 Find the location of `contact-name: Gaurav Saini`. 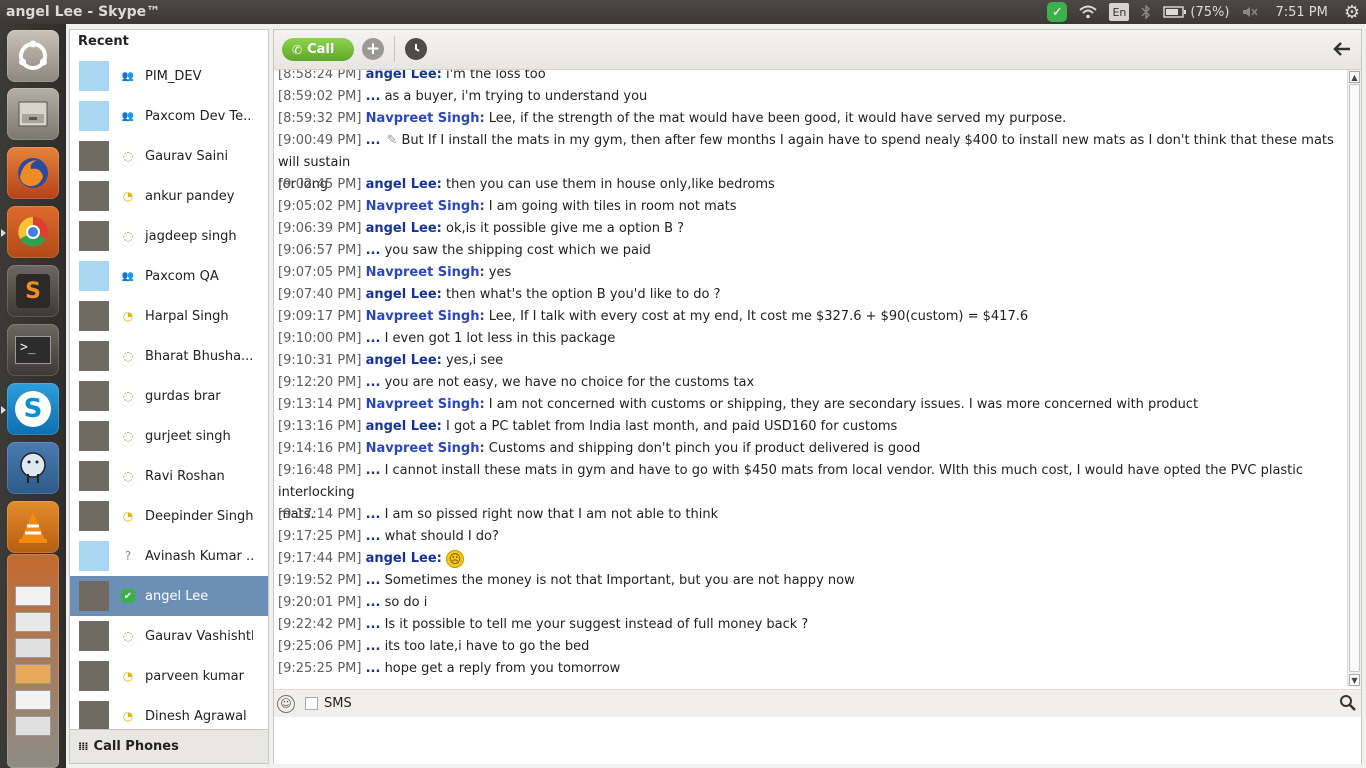

contact-name: Gaurav Saini is located at coordinates (187, 156).